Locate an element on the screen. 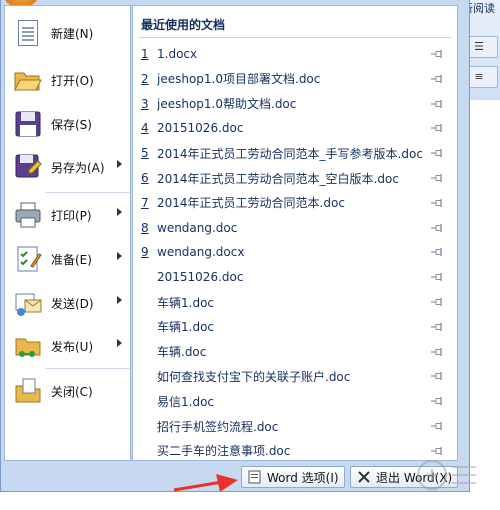 The width and height of the screenshot is (500, 510). watermark-logo-icon is located at coordinates (446, 475).